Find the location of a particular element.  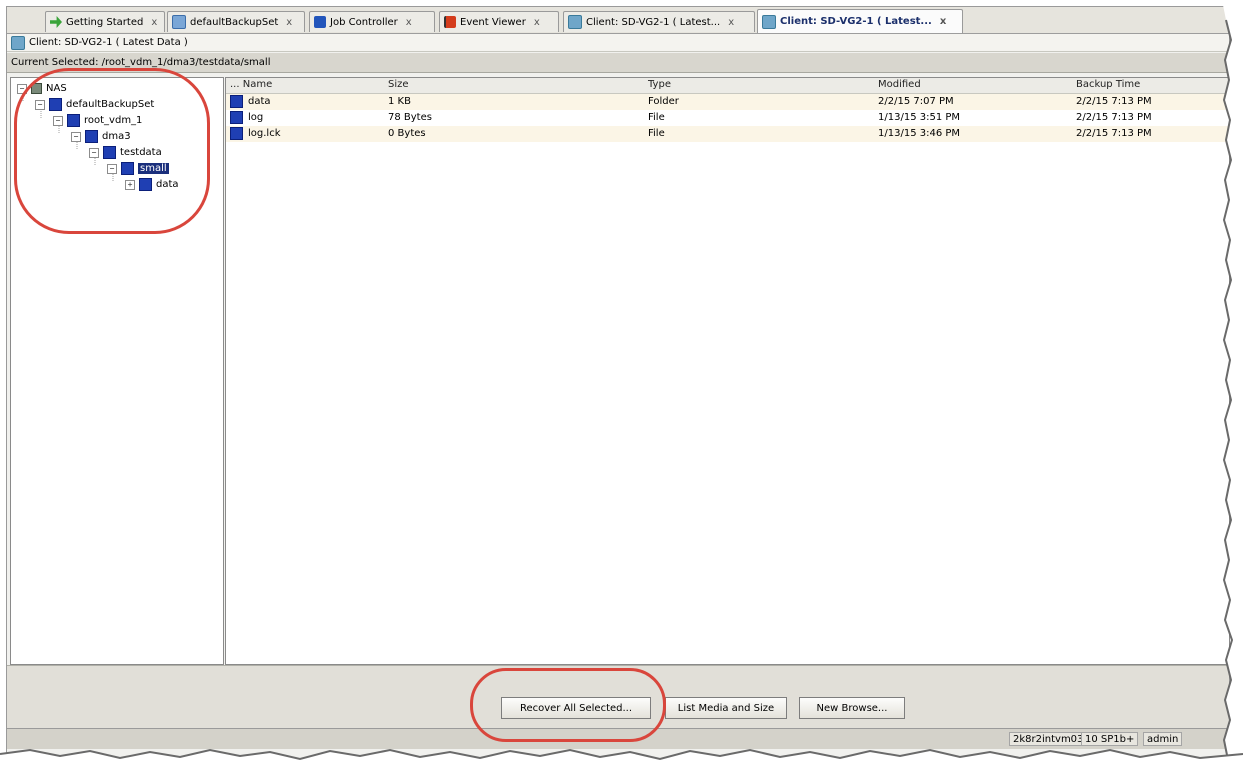

view-header: Client: SD-VG2-1 ( Latest Data ) is located at coordinates (618, 43).